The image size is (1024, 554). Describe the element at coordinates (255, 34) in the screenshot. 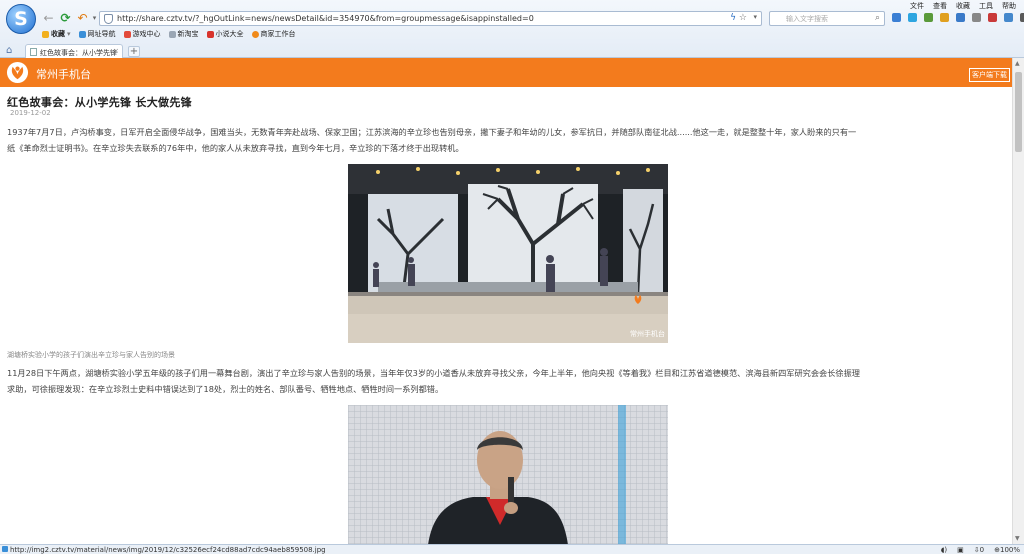

I see `smile-icon` at that location.